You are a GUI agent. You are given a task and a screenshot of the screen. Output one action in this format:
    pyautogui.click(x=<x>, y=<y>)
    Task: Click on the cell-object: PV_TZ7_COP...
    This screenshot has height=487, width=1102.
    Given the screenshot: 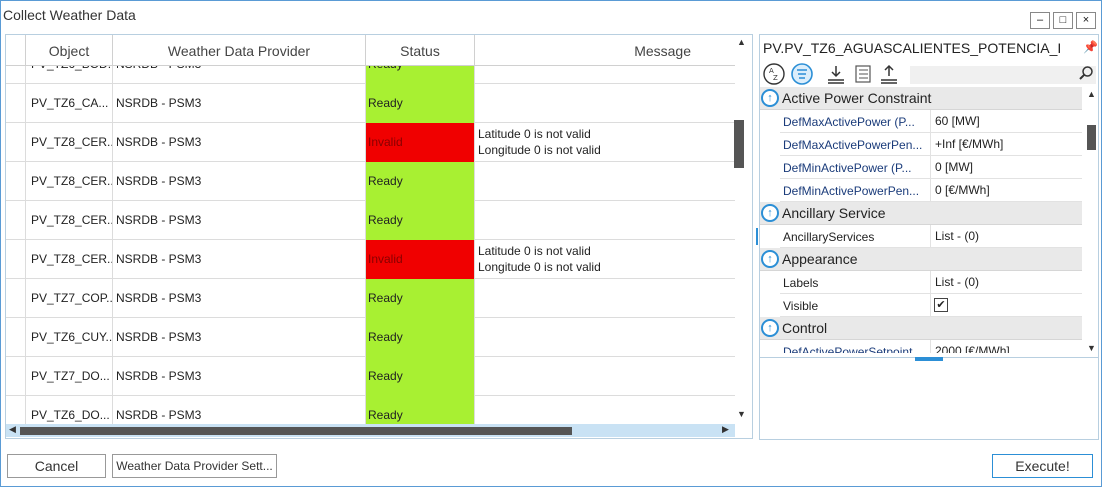 What is the action you would take?
    pyautogui.click(x=69, y=298)
    